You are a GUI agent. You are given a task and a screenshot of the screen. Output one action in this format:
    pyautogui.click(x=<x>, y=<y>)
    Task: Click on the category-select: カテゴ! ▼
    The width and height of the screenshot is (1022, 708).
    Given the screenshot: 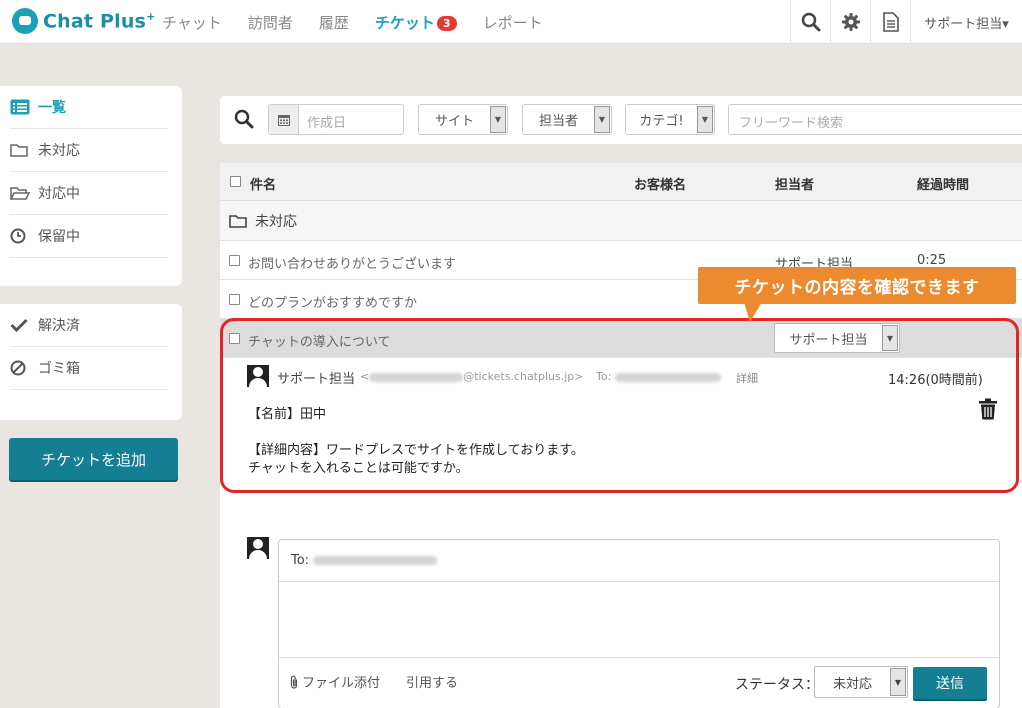 What is the action you would take?
    pyautogui.click(x=670, y=119)
    